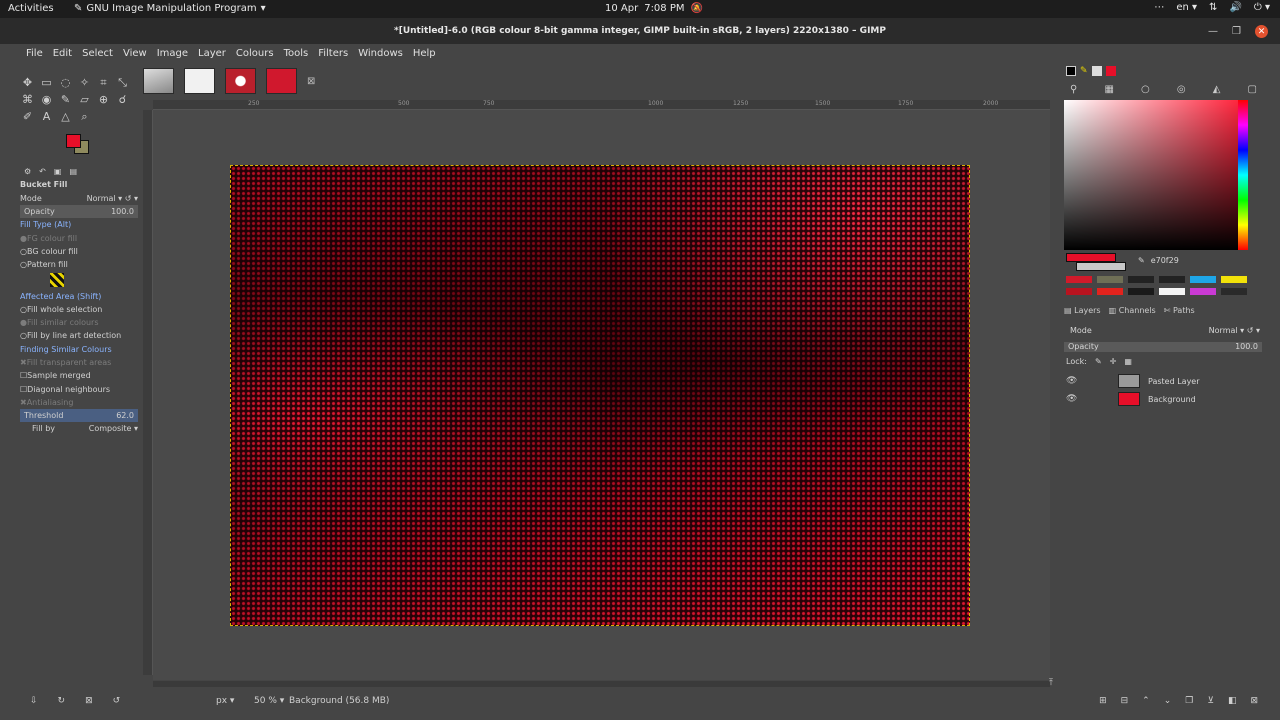 This screenshot has width=1280, height=720. I want to click on reset-icon: ↺, so click(117, 701).